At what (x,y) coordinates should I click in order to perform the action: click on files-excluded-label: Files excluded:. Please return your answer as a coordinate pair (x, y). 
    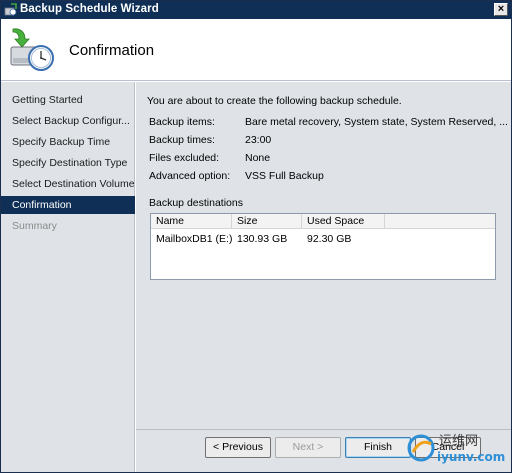
    Looking at the image, I should click on (184, 158).